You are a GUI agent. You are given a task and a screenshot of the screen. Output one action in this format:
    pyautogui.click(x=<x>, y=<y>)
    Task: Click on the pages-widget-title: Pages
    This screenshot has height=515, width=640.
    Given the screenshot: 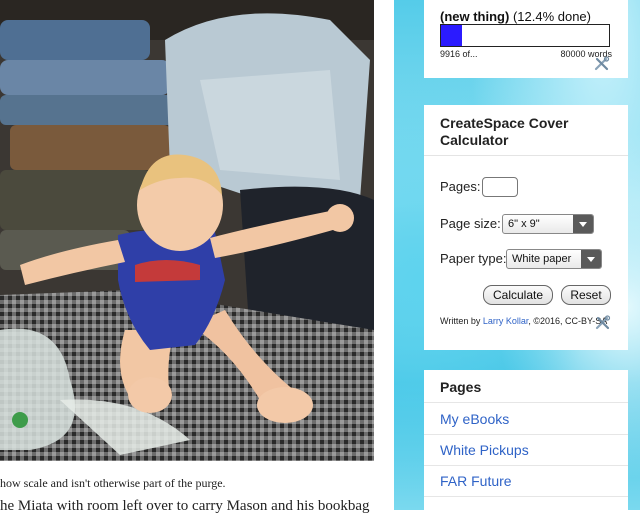 What is the action you would take?
    pyautogui.click(x=461, y=387)
    